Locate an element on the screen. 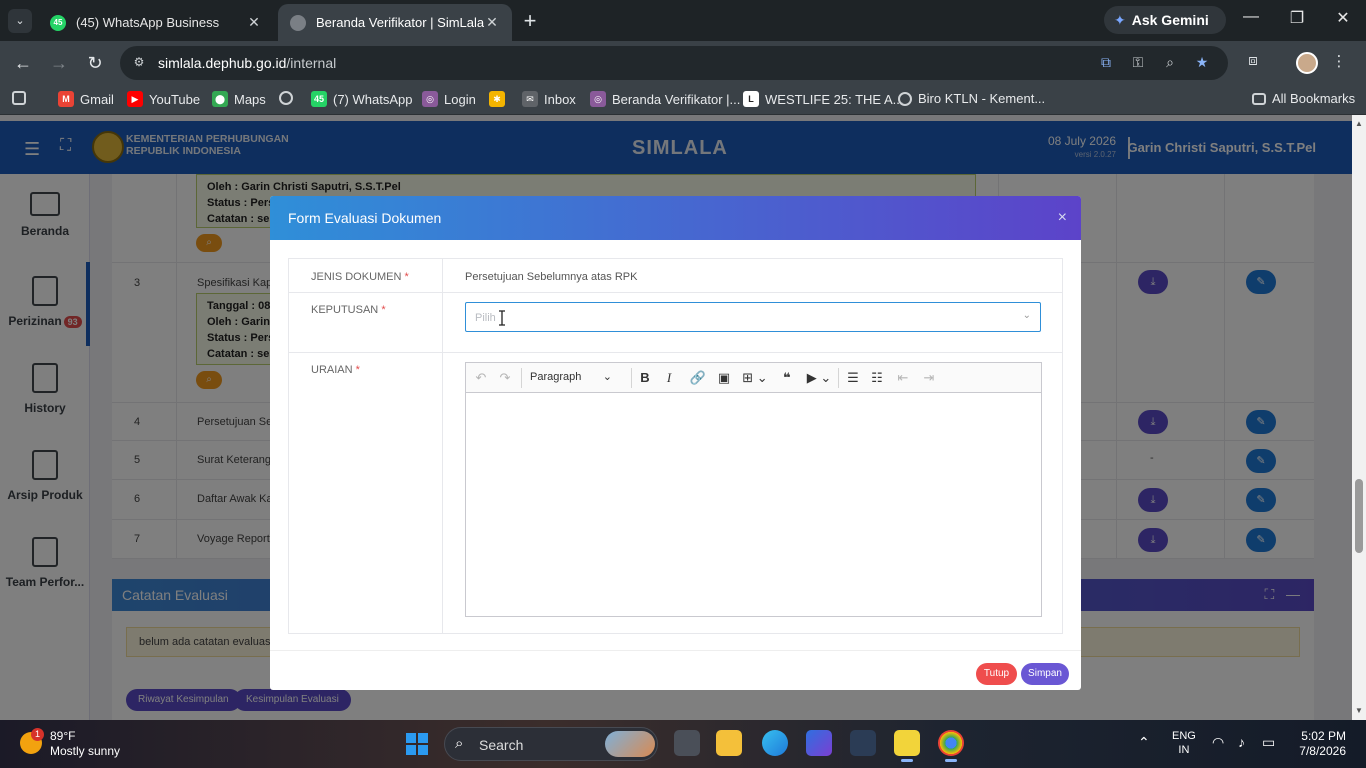 Image resolution: width=1366 pixels, height=768 pixels. simlala-favicon-icon is located at coordinates (298, 22).